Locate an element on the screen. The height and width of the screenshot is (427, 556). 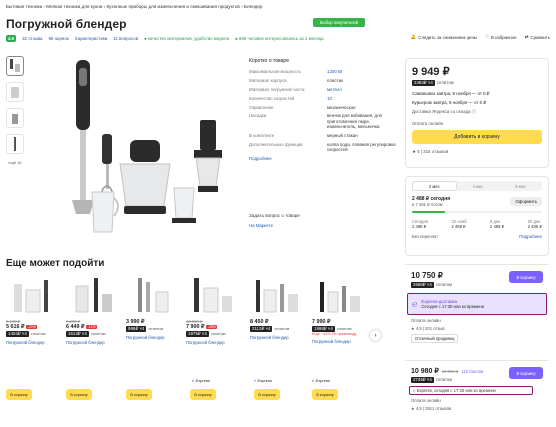
split-tabs: 2 мес 4 мес 6 мес is located at coordinates (477, 186).